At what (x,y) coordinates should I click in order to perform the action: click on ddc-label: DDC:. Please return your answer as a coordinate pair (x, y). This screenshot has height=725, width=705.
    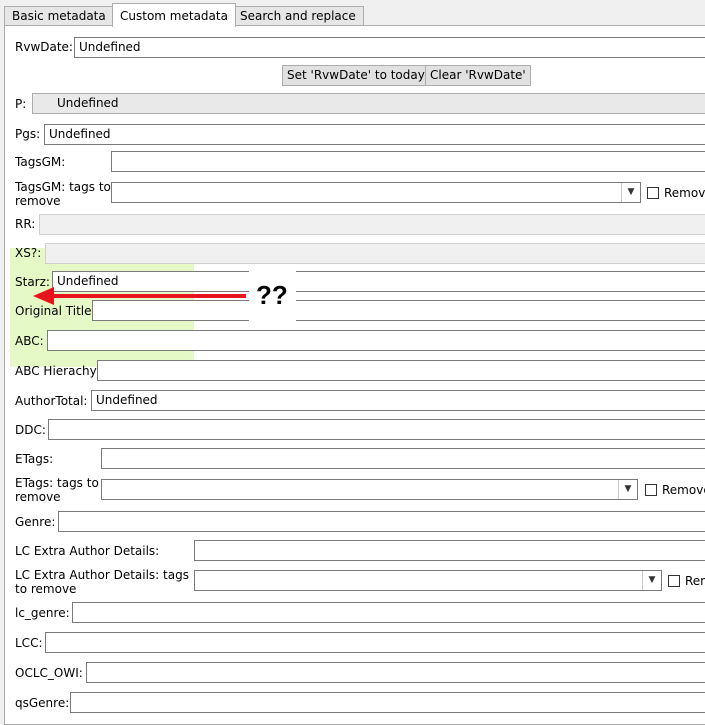
    Looking at the image, I should click on (30, 430).